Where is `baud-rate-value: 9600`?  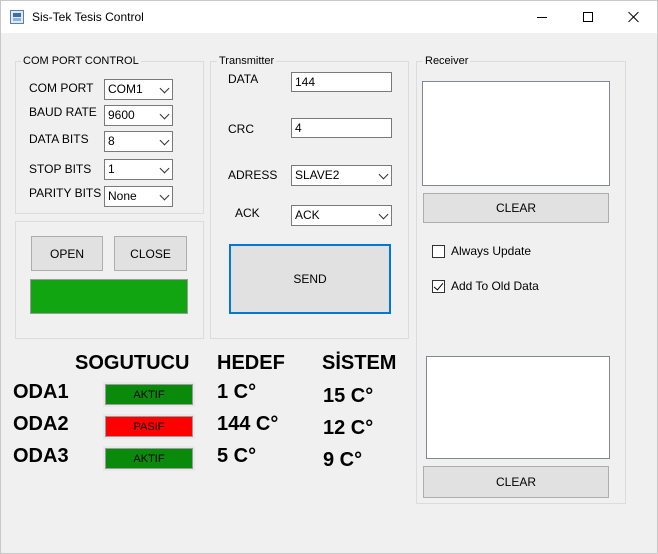 baud-rate-value: 9600 is located at coordinates (121, 115).